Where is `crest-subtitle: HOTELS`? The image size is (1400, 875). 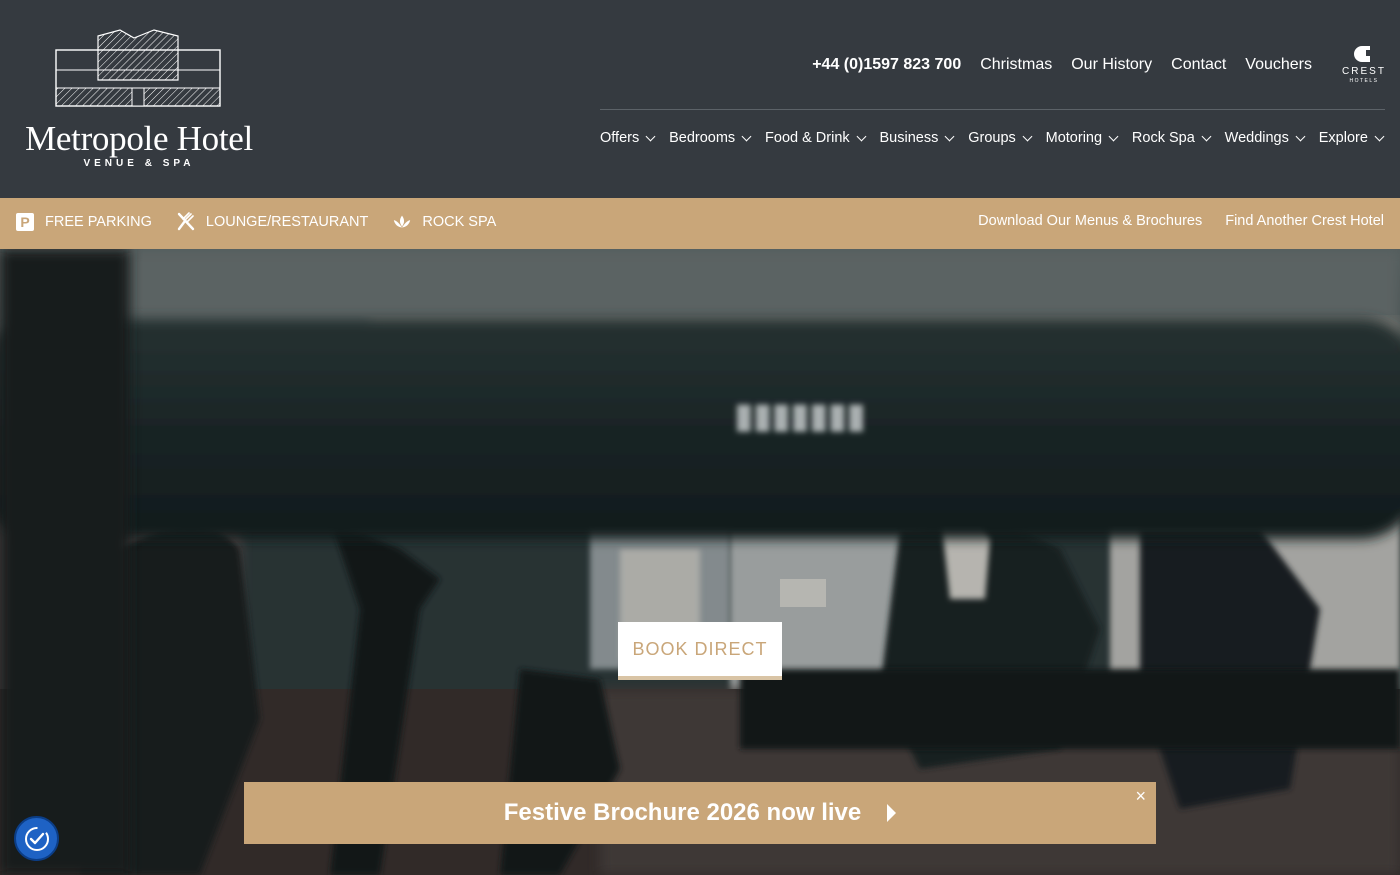
crest-subtitle: HOTELS is located at coordinates (1364, 81).